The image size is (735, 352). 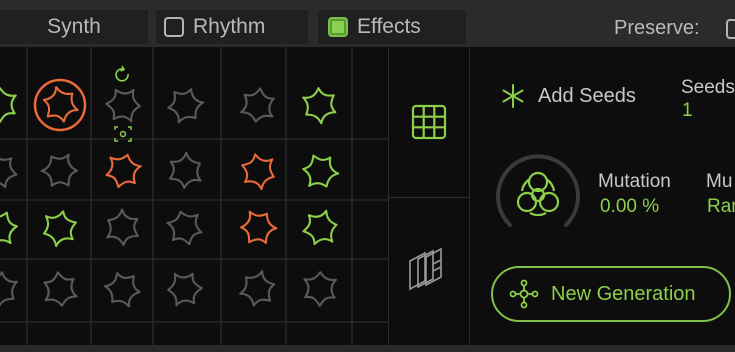 What do you see at coordinates (623, 293) in the screenshot?
I see `new-generation-label: New Generation` at bounding box center [623, 293].